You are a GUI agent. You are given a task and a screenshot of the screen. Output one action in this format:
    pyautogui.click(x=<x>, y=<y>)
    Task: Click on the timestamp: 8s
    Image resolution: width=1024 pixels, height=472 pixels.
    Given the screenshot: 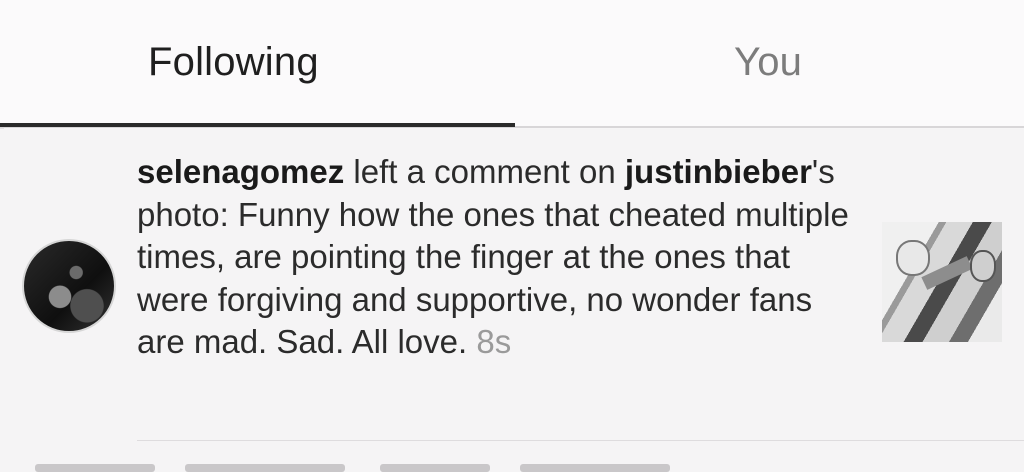 What is the action you would take?
    pyautogui.click(x=494, y=341)
    